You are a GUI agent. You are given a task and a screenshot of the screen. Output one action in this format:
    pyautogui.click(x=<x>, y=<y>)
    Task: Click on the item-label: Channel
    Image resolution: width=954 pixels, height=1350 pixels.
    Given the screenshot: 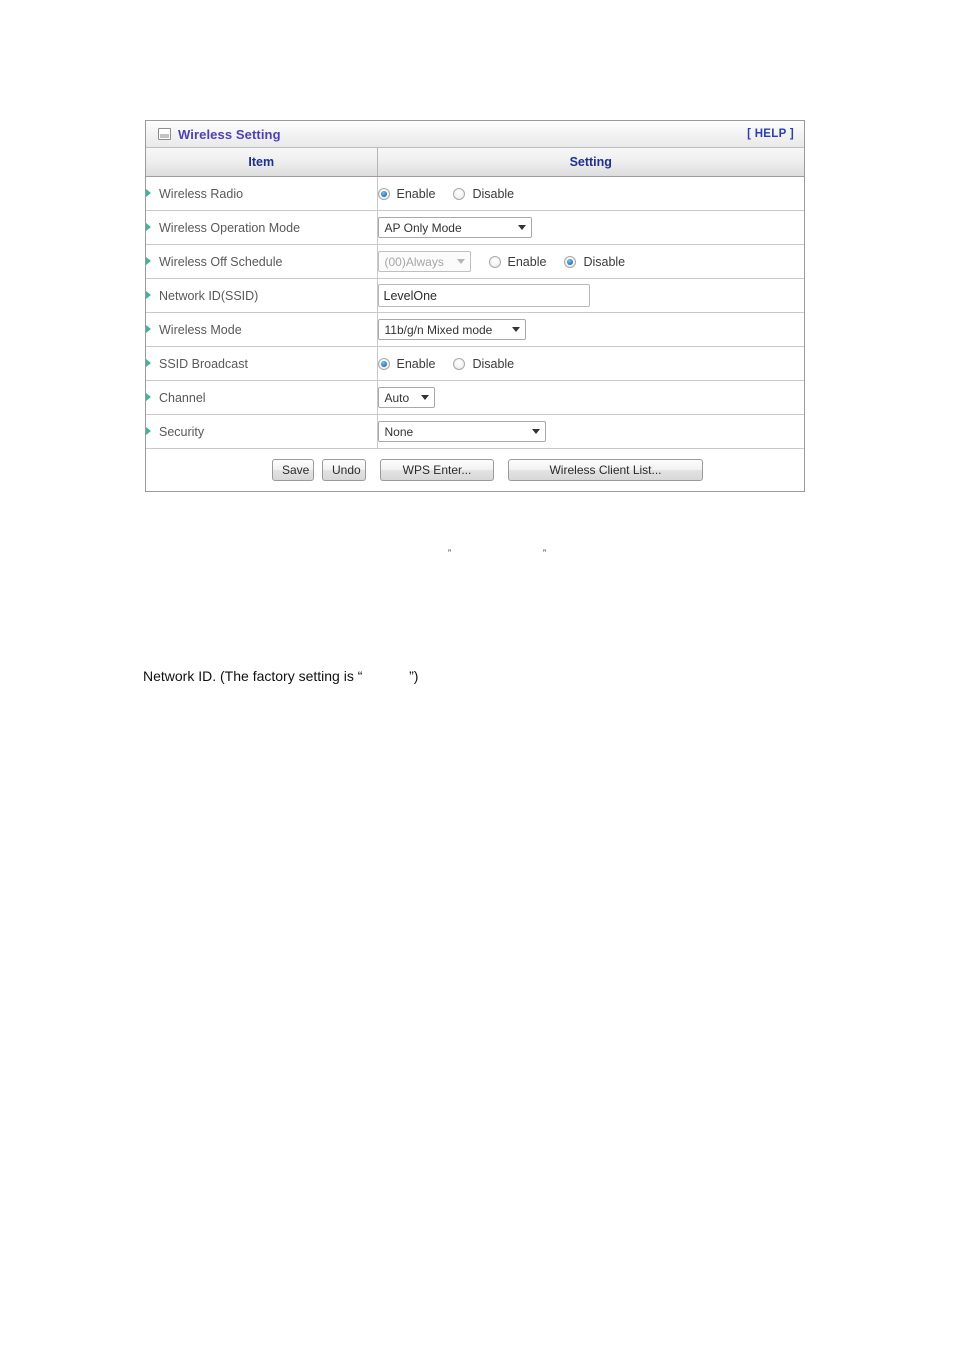 What is the action you would take?
    pyautogui.click(x=182, y=397)
    